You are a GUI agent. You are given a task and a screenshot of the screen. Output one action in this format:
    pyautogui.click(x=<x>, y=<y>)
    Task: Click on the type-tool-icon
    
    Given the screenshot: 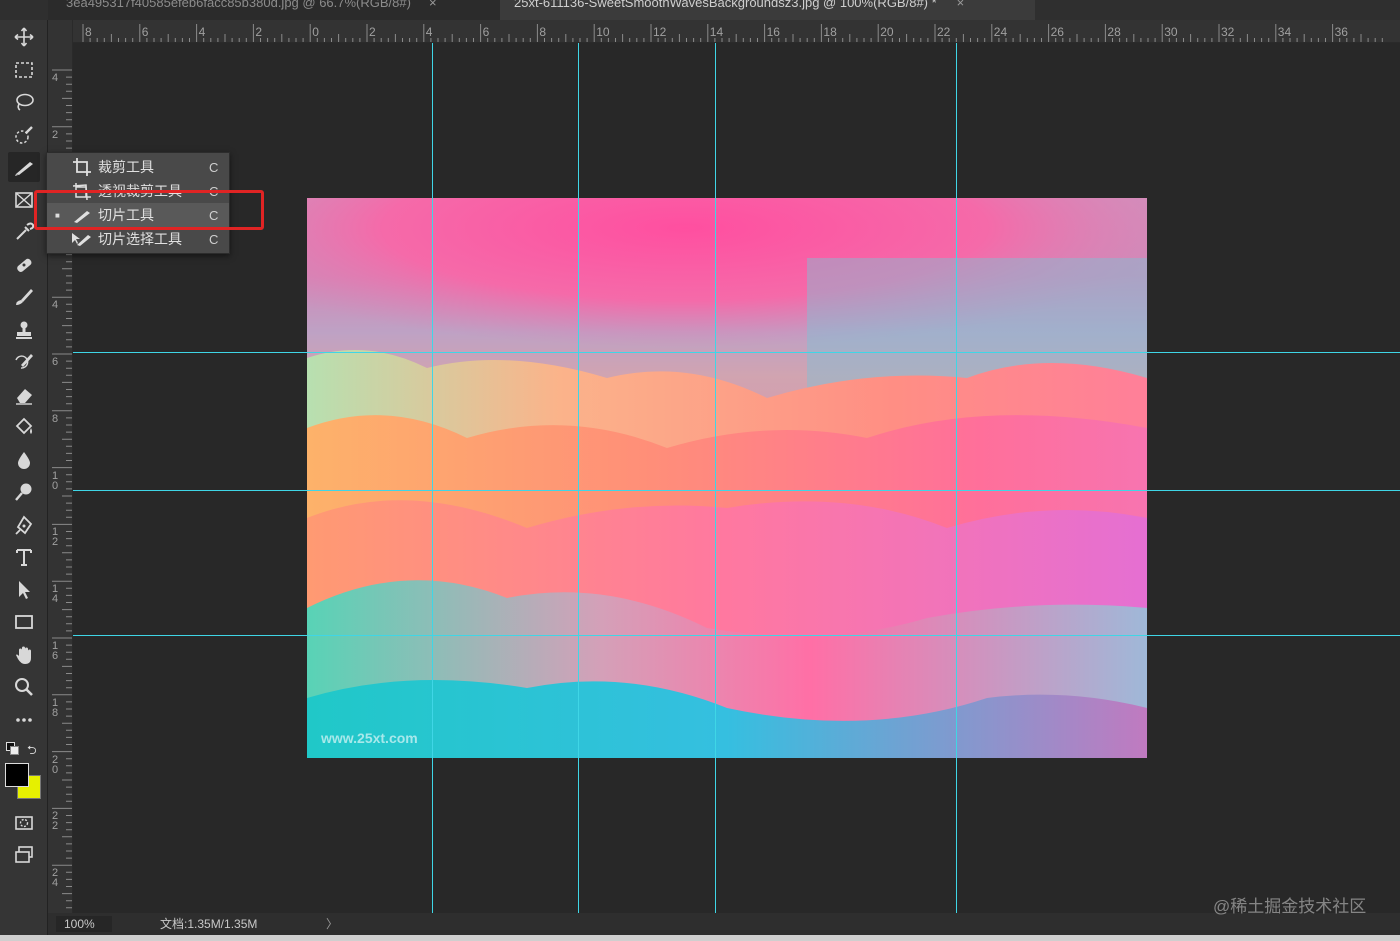 What is the action you would take?
    pyautogui.click(x=24, y=557)
    